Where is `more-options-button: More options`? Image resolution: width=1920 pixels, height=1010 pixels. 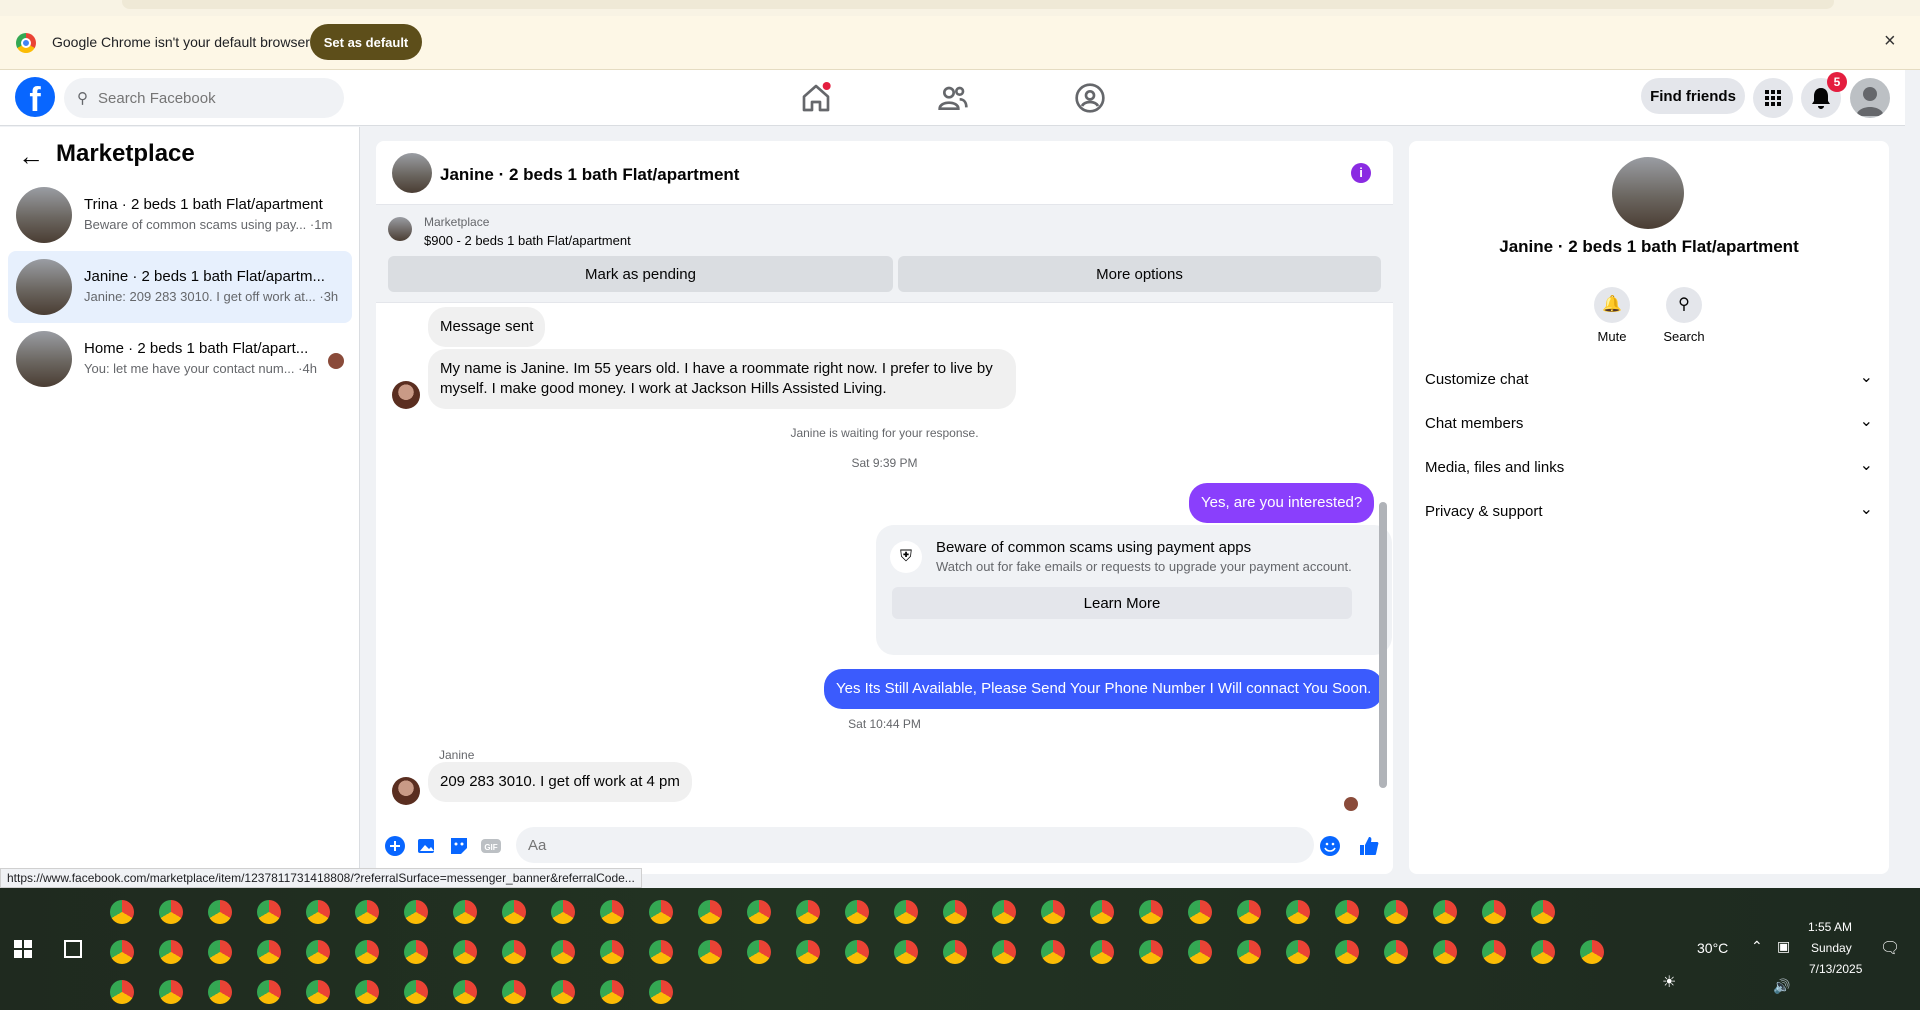 more-options-button: More options is located at coordinates (1139, 274).